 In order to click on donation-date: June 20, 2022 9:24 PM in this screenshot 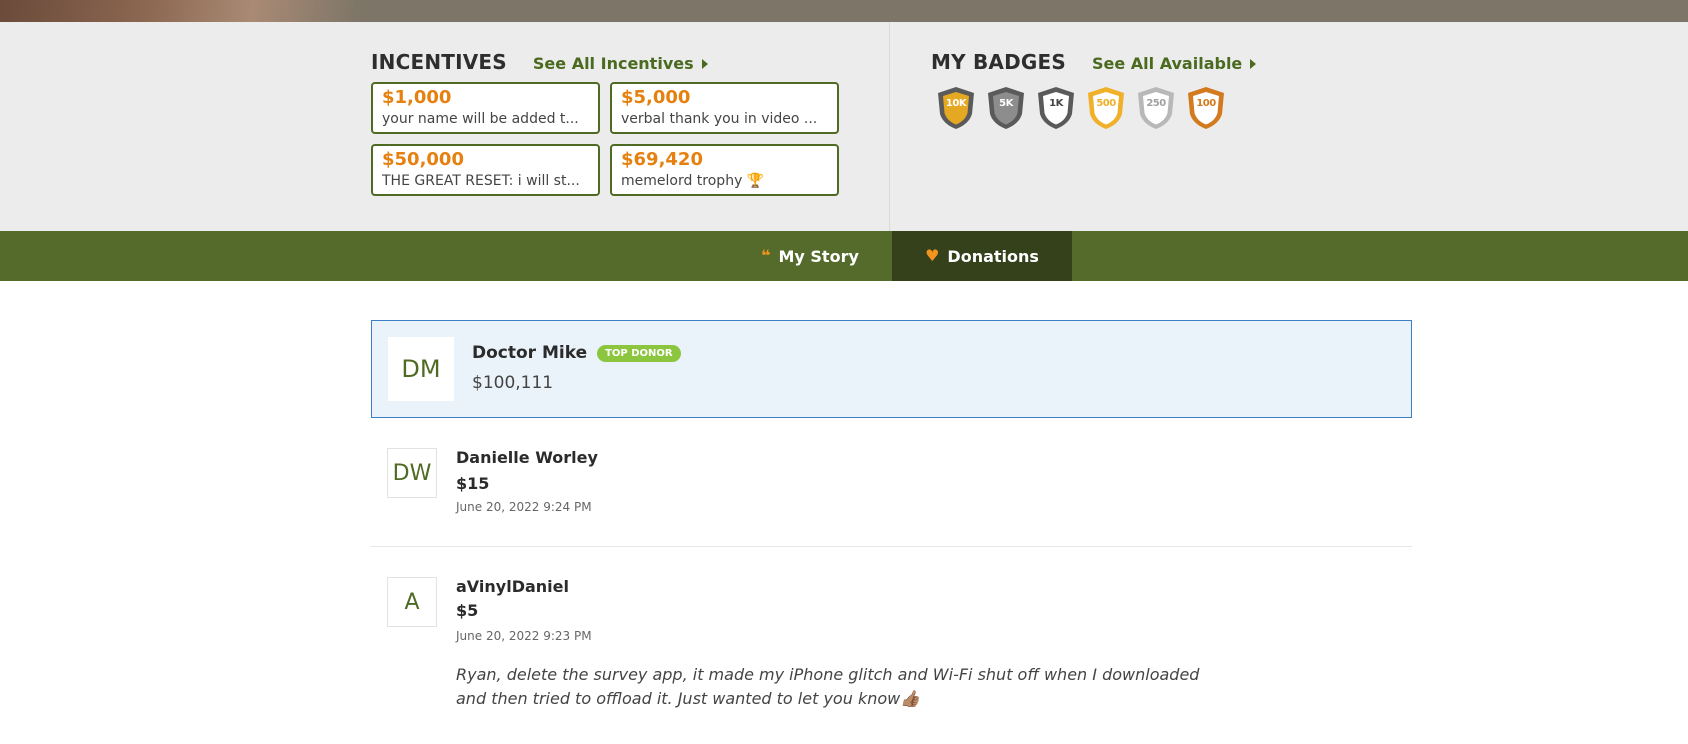, I will do `click(524, 507)`.